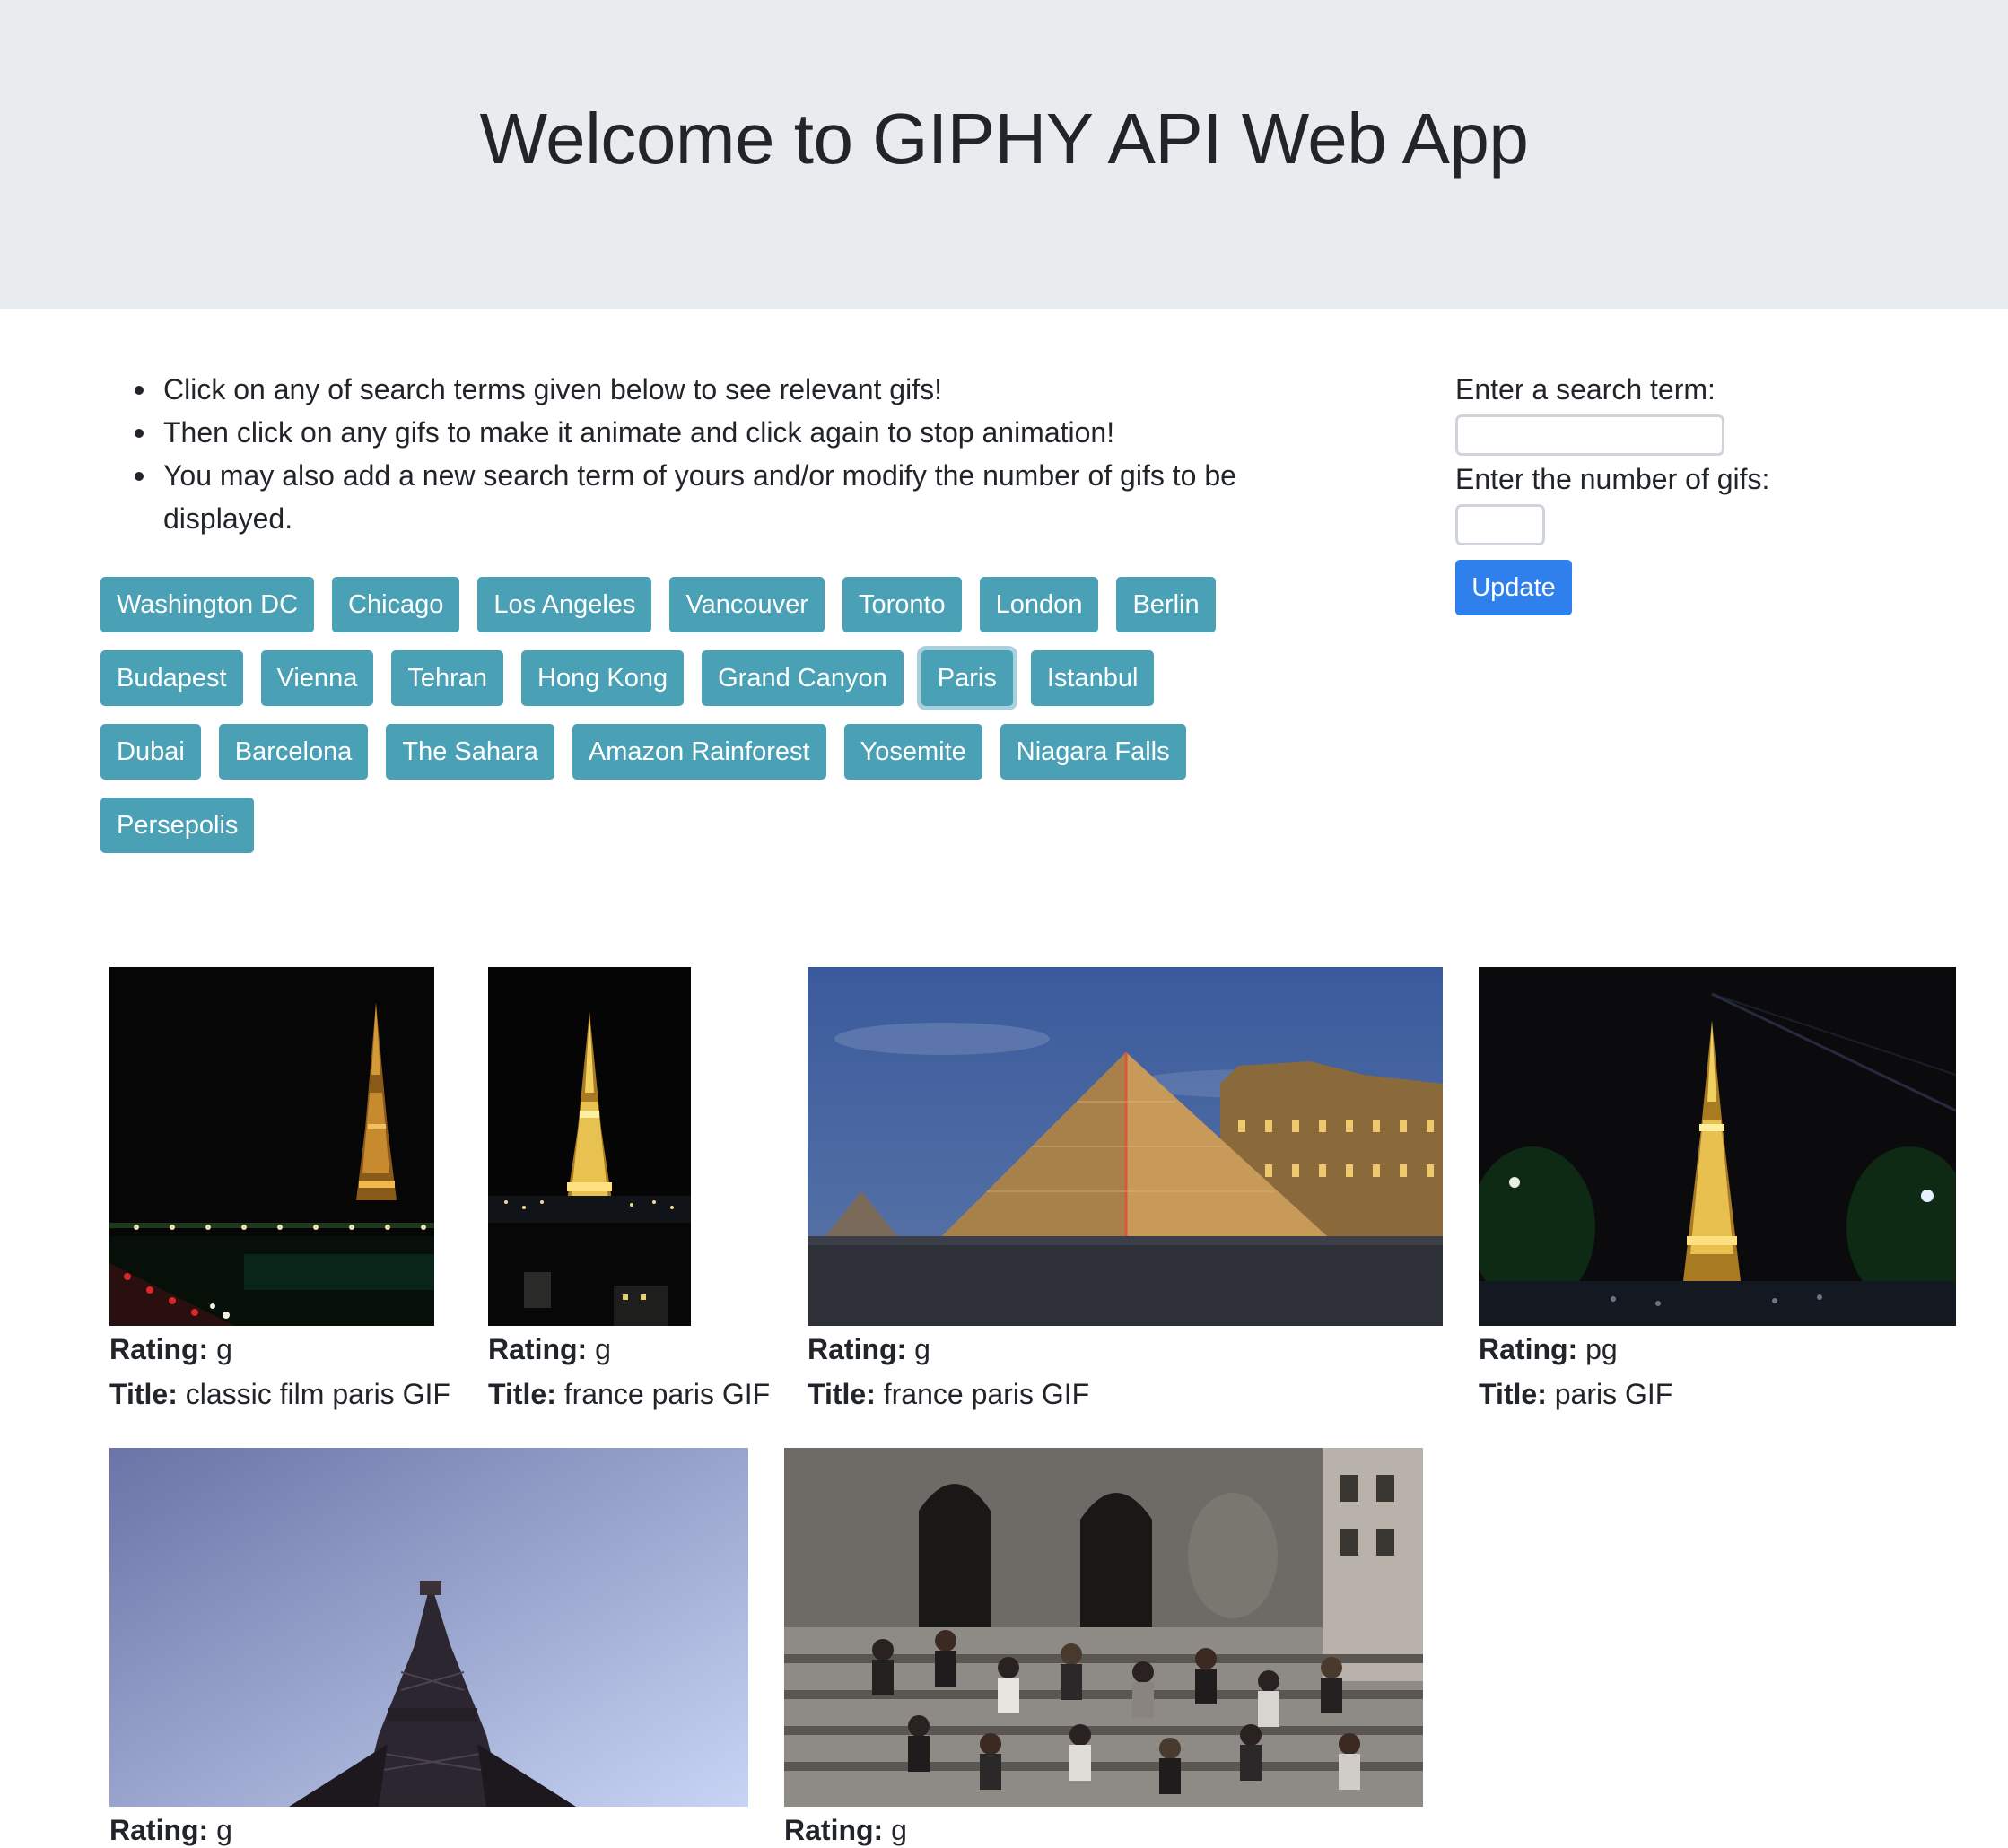 The width and height of the screenshot is (2008, 1848). Describe the element at coordinates (967, 678) in the screenshot. I see `term-button-paris: Paris` at that location.